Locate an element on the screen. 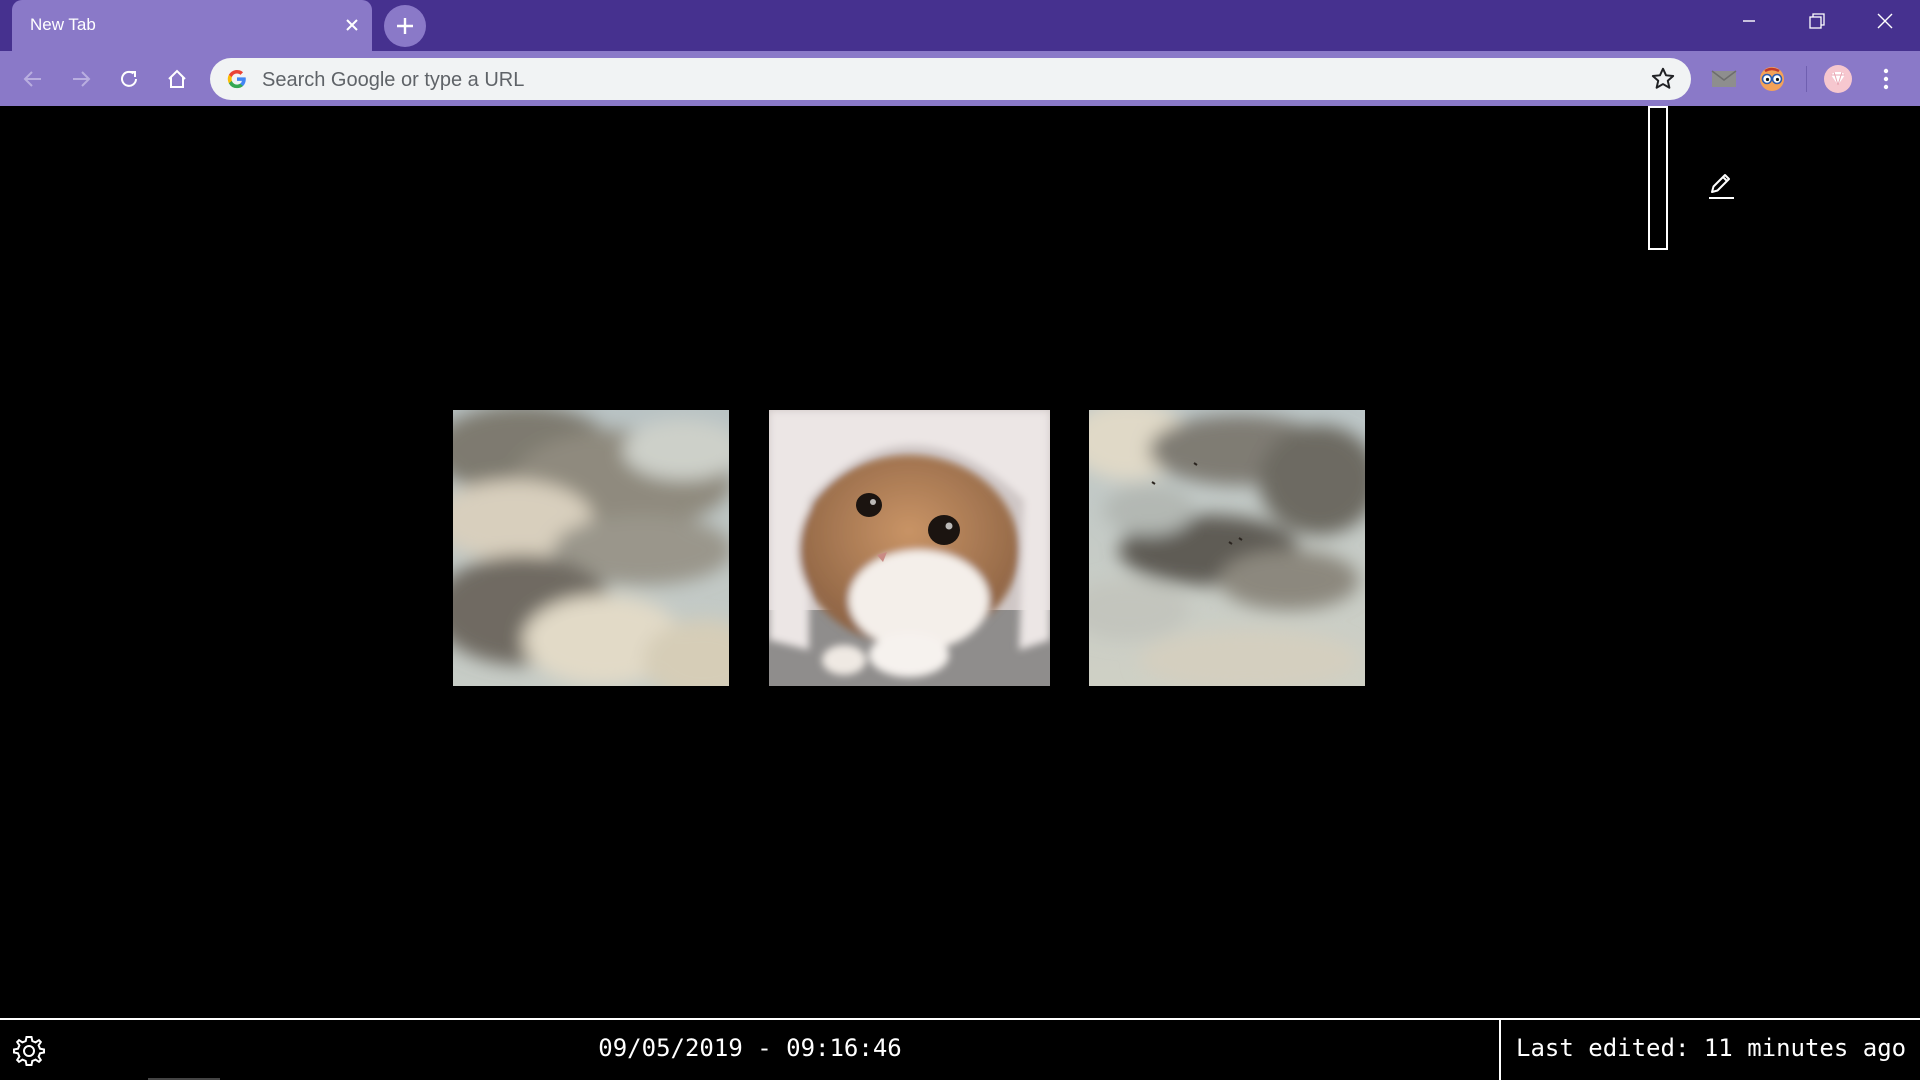 The image size is (1920, 1080). browser-toolbar is located at coordinates (960, 78).